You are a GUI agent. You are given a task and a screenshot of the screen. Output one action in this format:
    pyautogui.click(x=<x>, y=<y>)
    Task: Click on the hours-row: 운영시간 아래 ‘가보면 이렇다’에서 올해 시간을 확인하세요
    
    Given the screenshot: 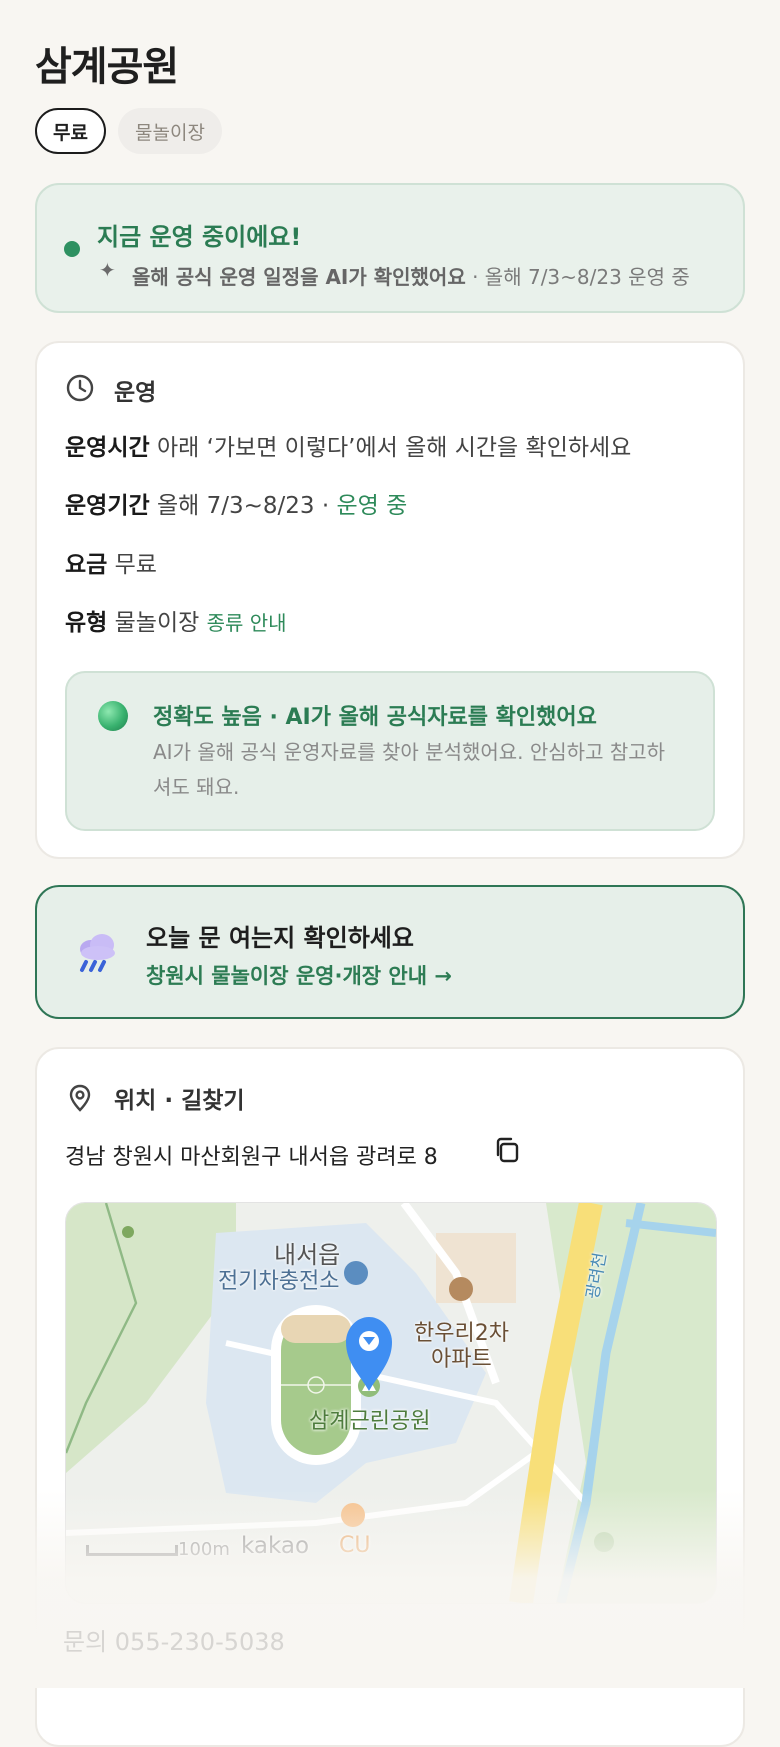 What is the action you would take?
    pyautogui.click(x=348, y=445)
    